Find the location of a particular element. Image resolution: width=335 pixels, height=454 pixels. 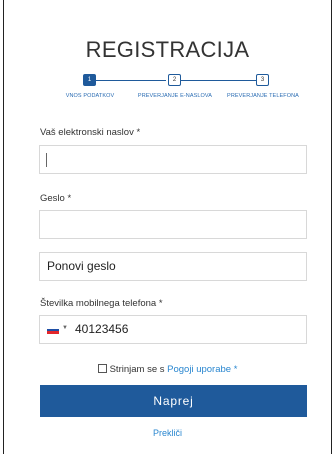

email-label: Vaš elektronski naslov * is located at coordinates (90, 132).